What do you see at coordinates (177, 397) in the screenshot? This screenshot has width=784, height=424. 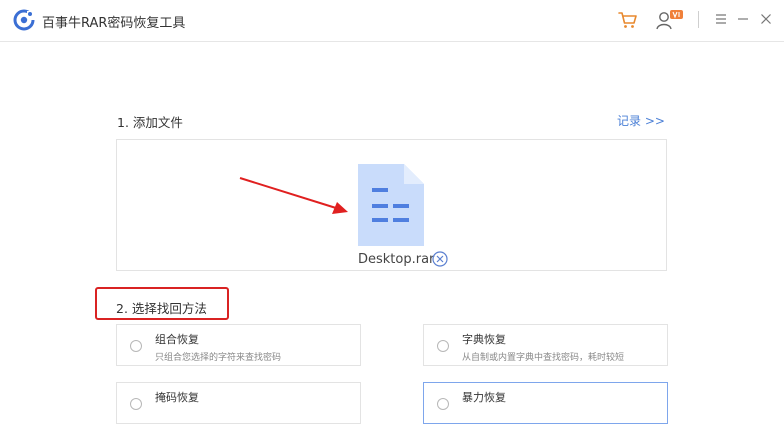 I see `option-label: 掩码恢复` at bounding box center [177, 397].